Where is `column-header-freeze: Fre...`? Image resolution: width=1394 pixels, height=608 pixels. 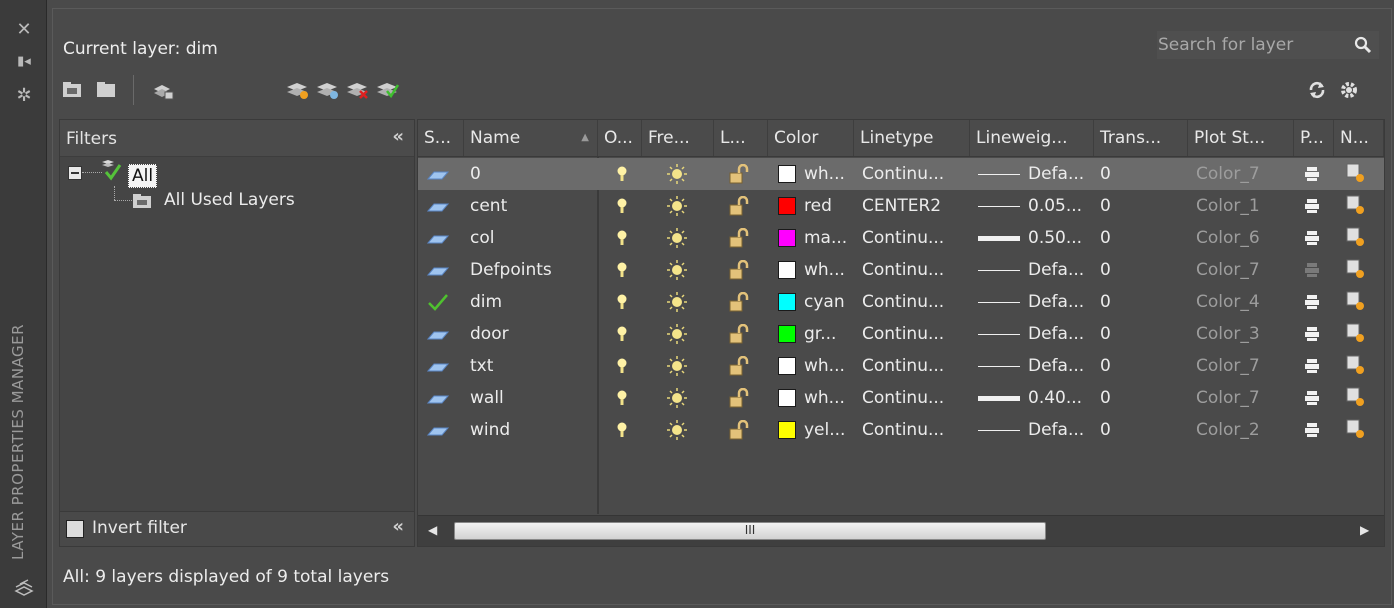
column-header-freeze: Fre... is located at coordinates (678, 138).